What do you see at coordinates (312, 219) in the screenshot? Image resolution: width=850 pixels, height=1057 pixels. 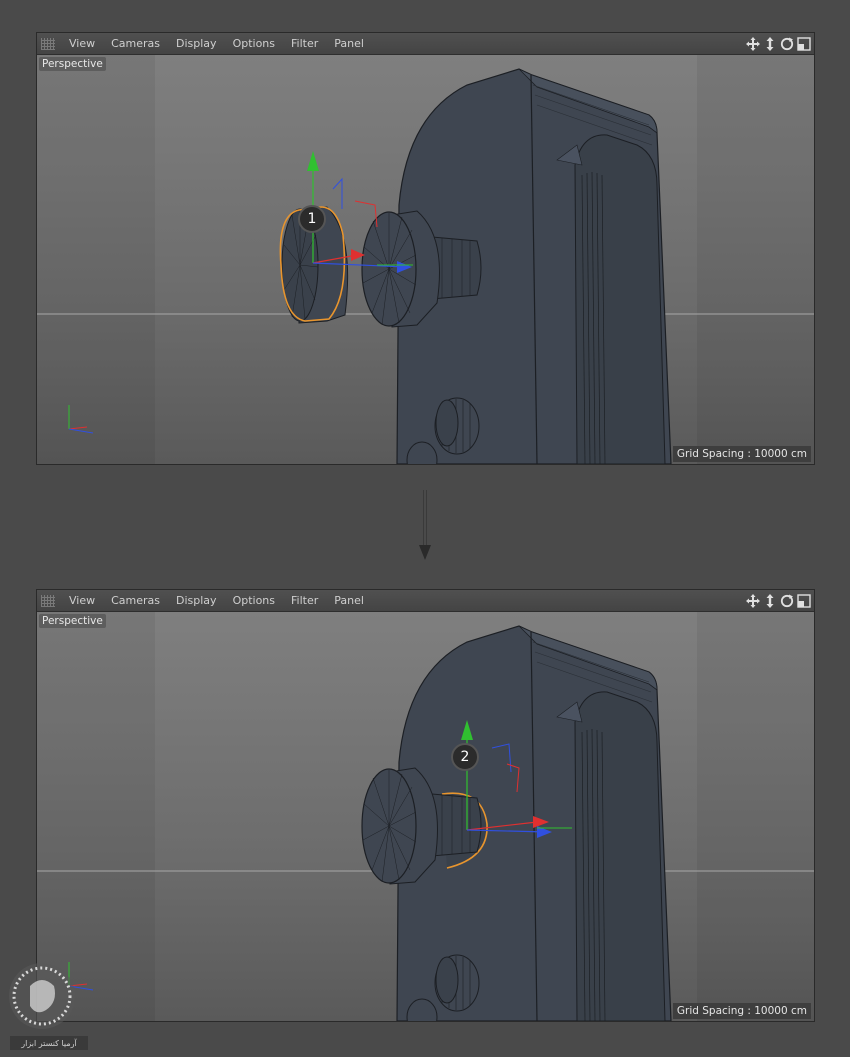 I see `step-badge-1: 1` at bounding box center [312, 219].